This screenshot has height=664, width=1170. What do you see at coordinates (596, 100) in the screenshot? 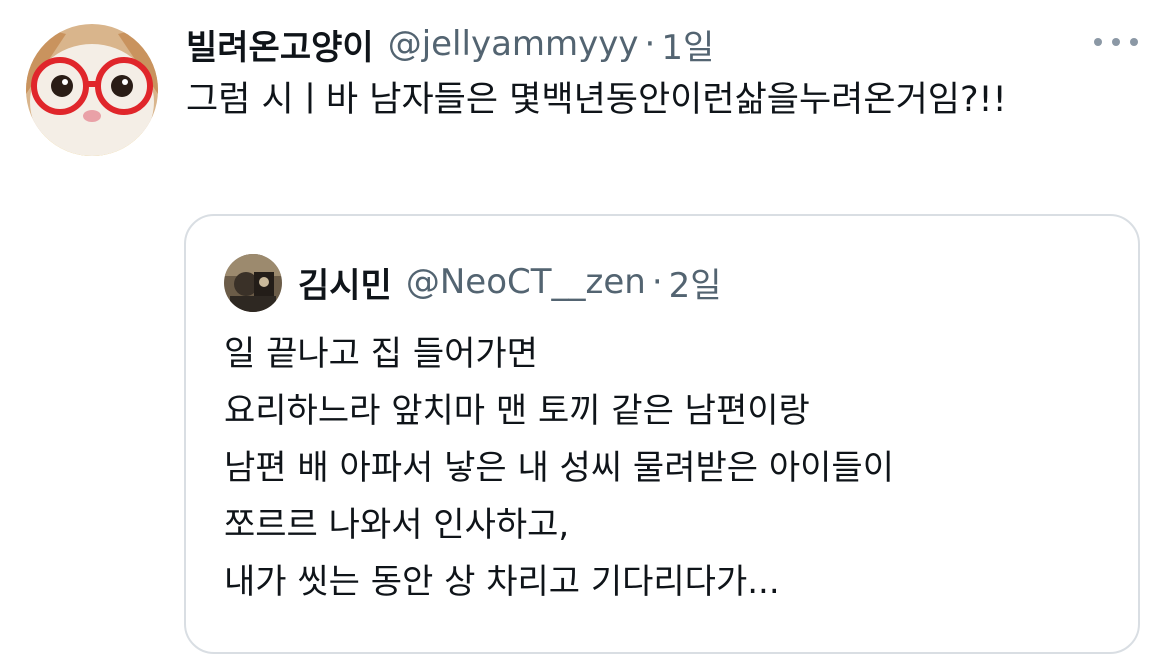
I see `tweet-text: 그럼 시ㅣ바 남자들은 몇백년동안이런삶을누려온거임?!!` at bounding box center [596, 100].